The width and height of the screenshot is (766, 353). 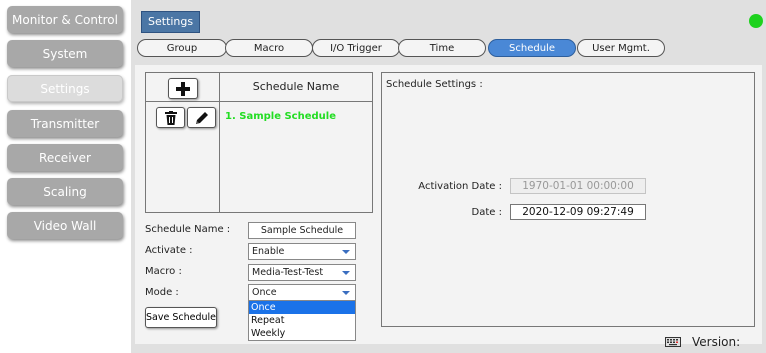 What do you see at coordinates (65, 88) in the screenshot?
I see `sidebar-item-settings: Settings` at bounding box center [65, 88].